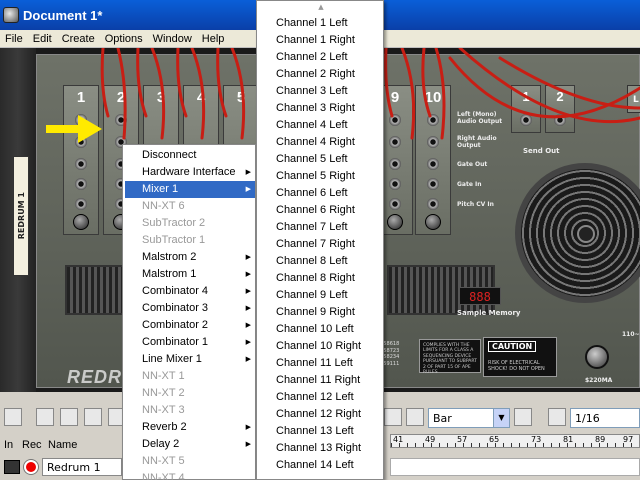  Describe the element at coordinates (213, 39) in the screenshot. I see `menu-help: Help` at that location.